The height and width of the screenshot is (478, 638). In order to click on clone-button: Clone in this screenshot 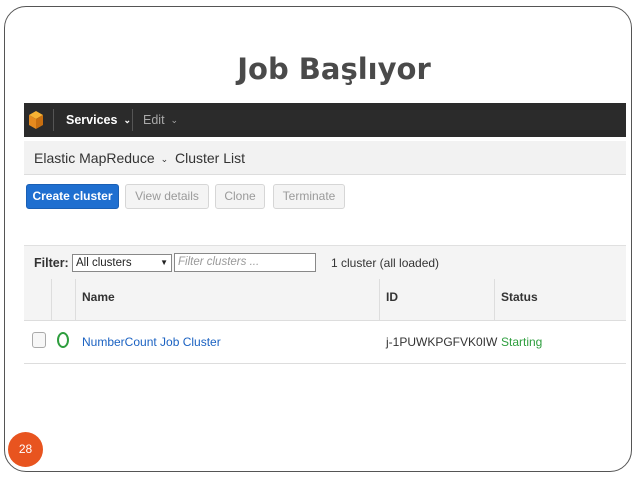, I will do `click(240, 196)`.